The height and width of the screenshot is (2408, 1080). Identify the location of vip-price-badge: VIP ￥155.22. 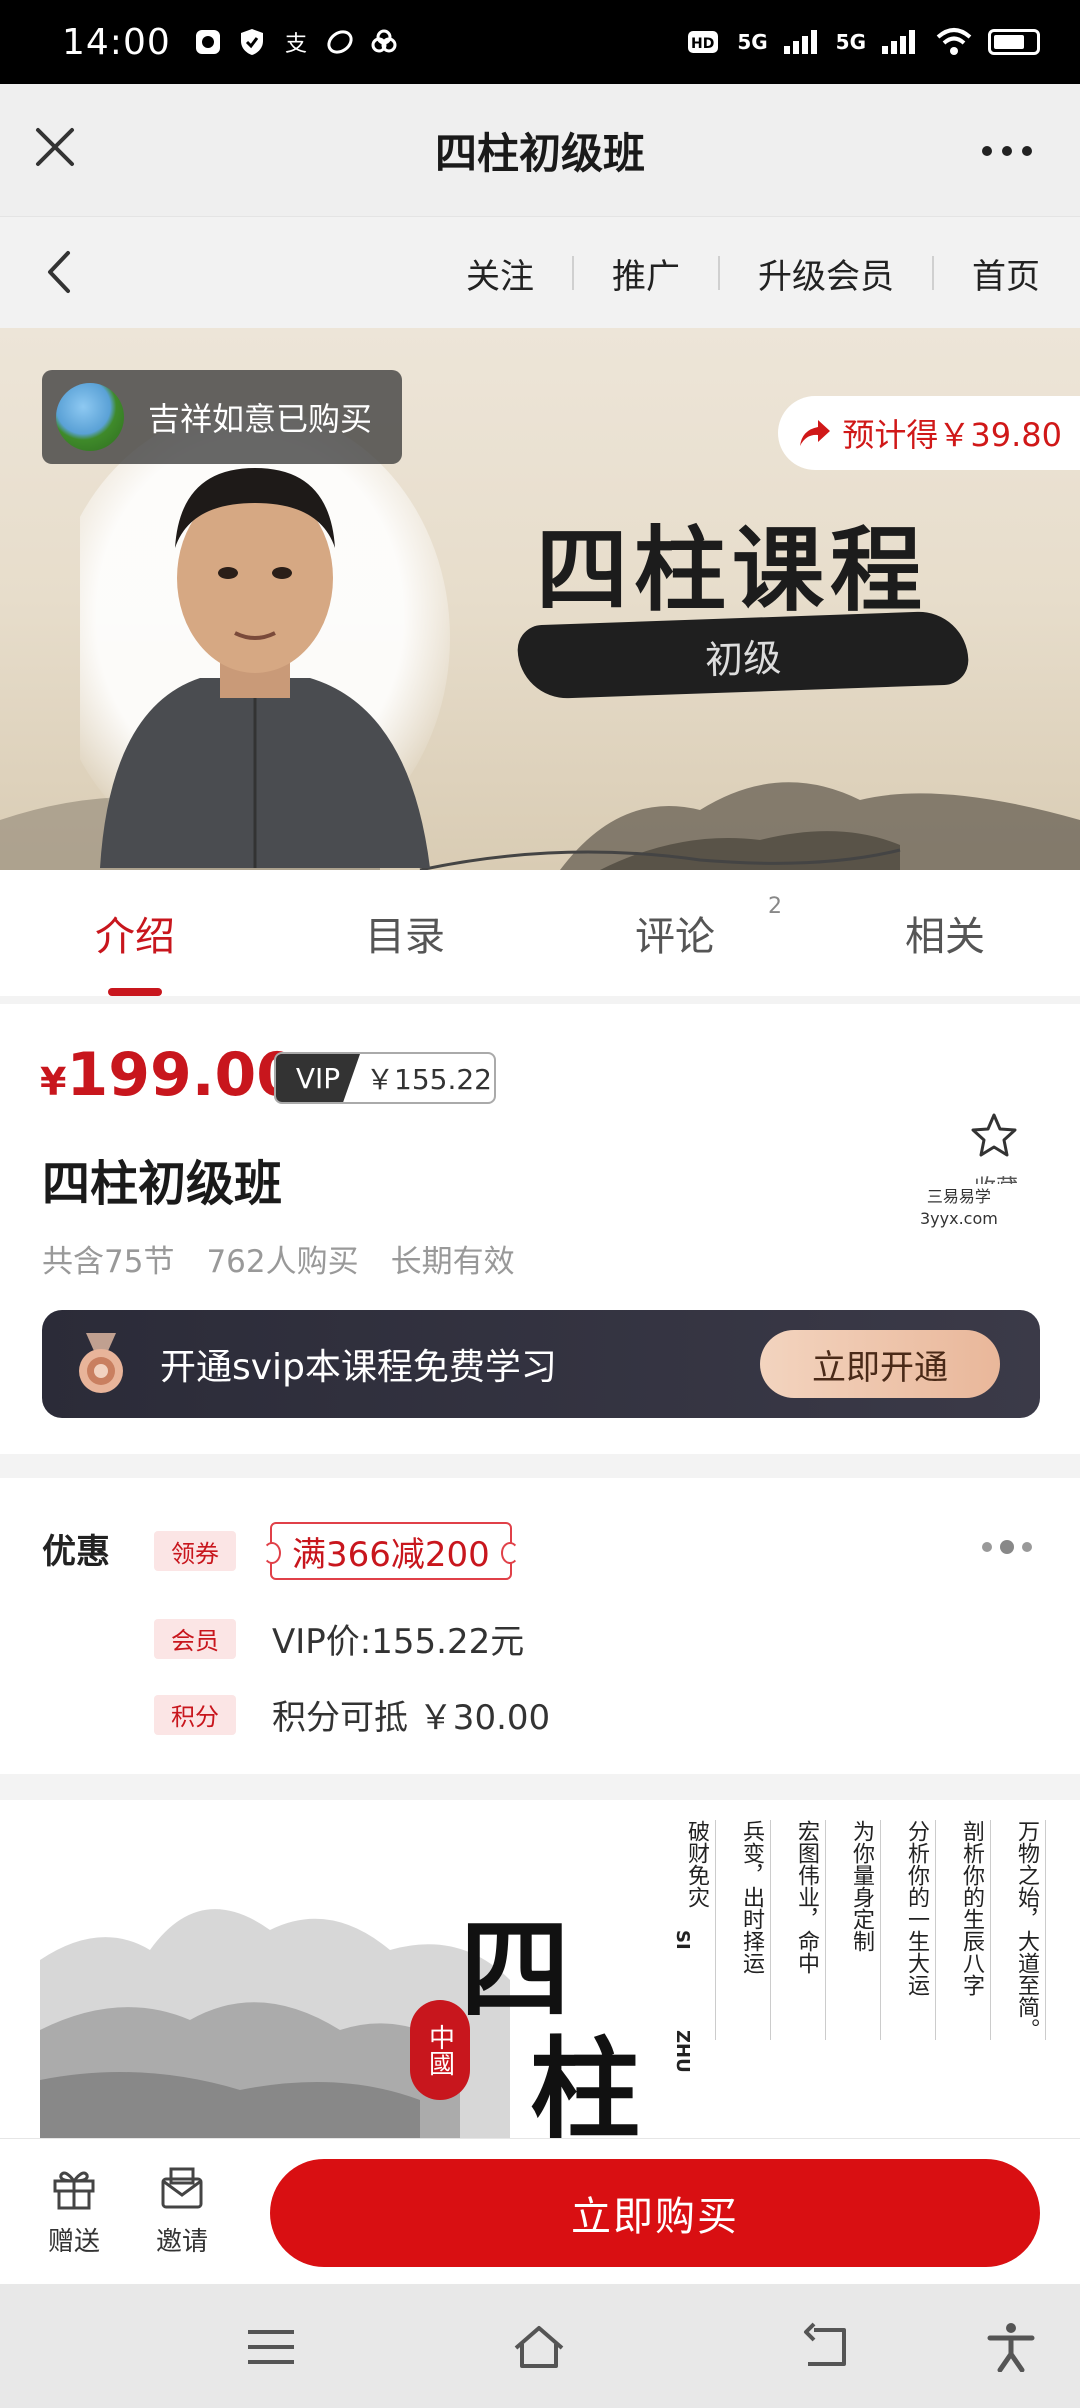
(385, 1078).